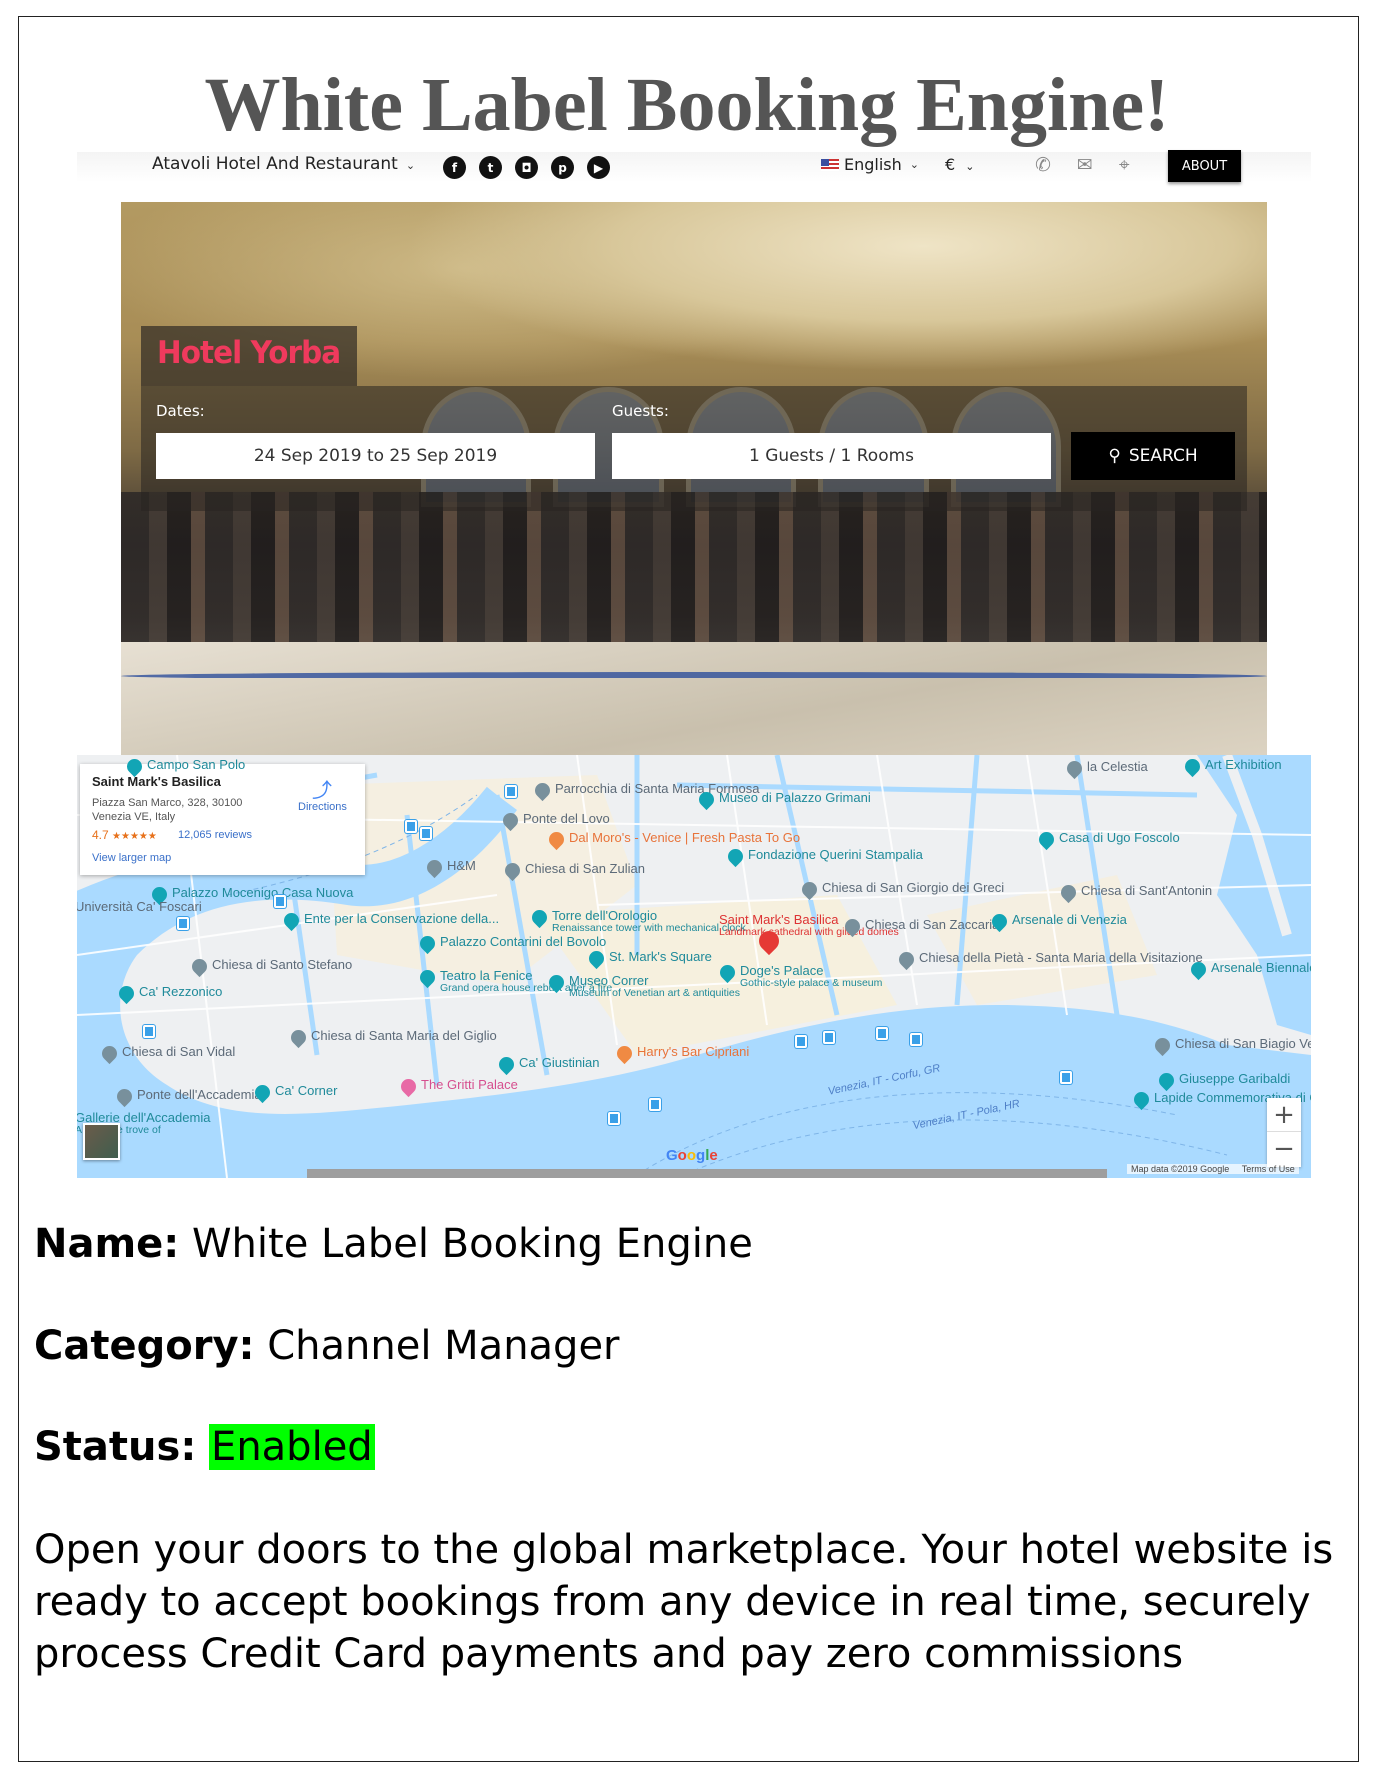 The width and height of the screenshot is (1374, 1768). What do you see at coordinates (970, 166) in the screenshot?
I see `chevron-down-icon: ⌄` at bounding box center [970, 166].